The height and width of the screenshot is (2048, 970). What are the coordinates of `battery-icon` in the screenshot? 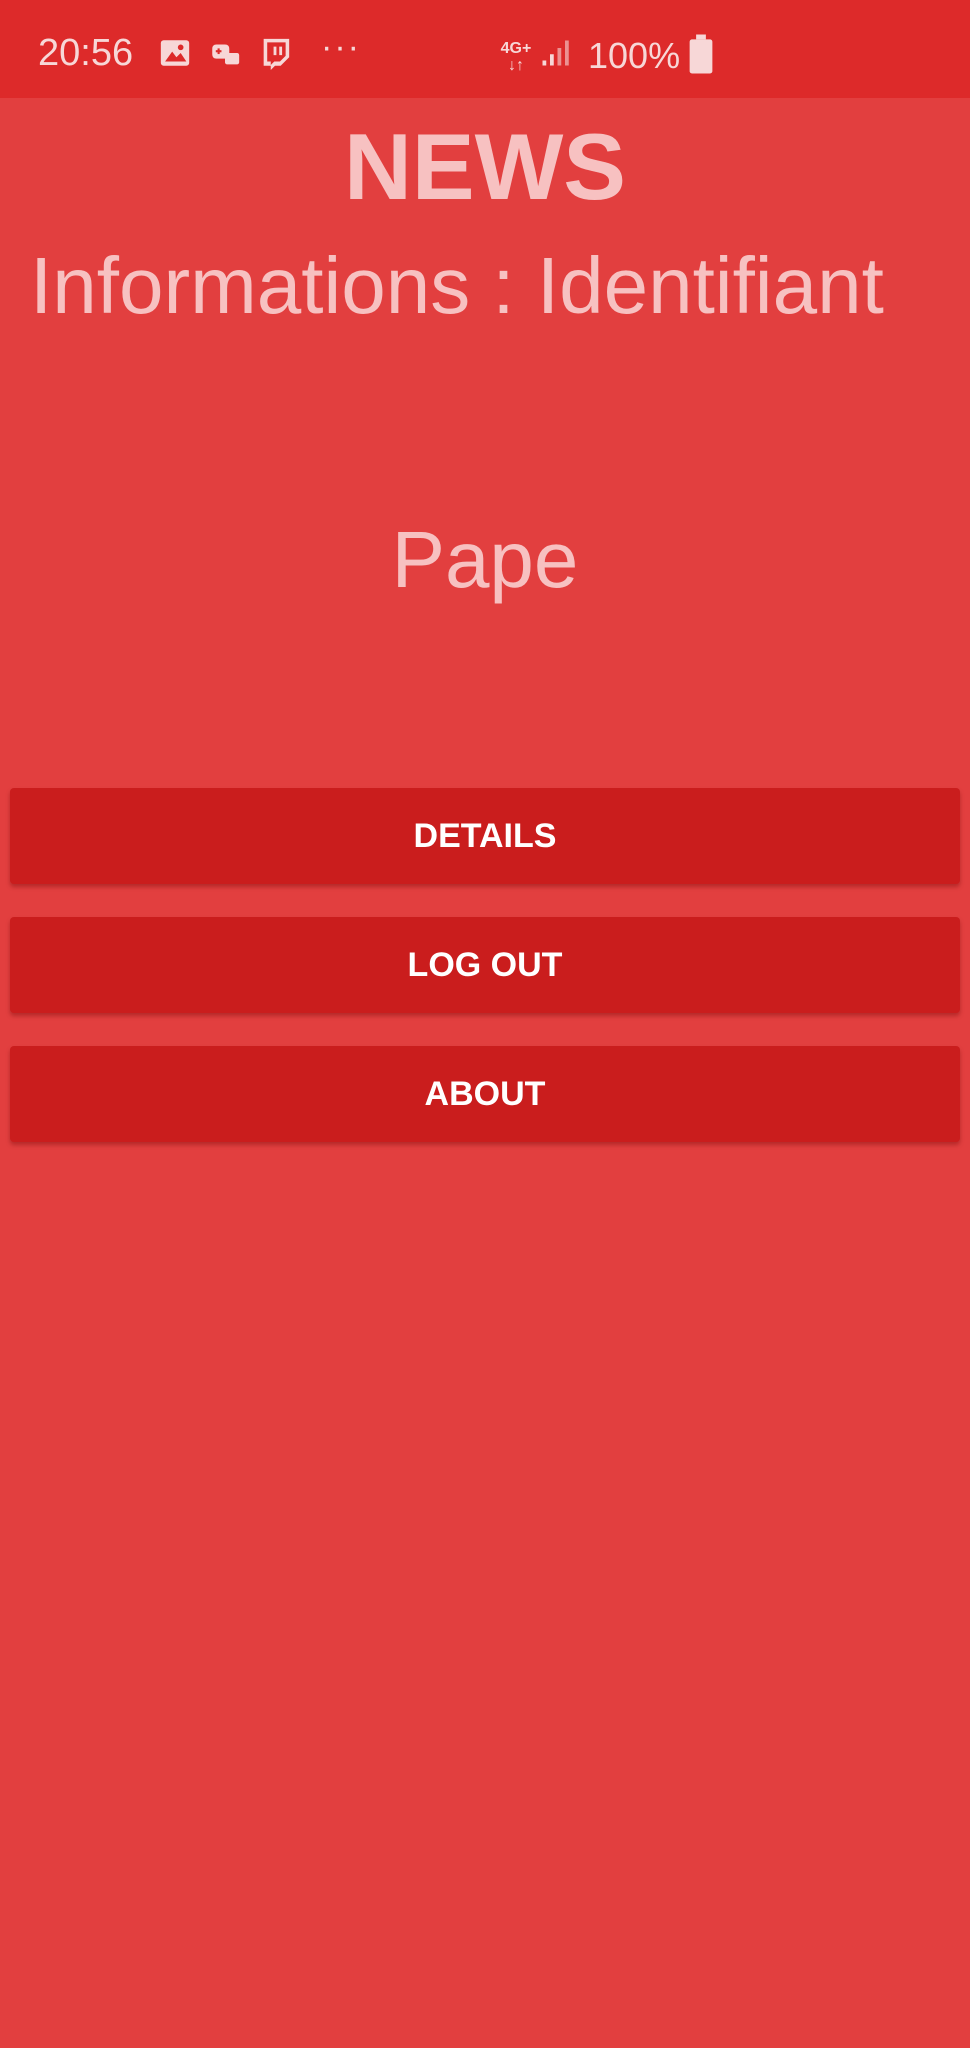 It's located at (701, 54).